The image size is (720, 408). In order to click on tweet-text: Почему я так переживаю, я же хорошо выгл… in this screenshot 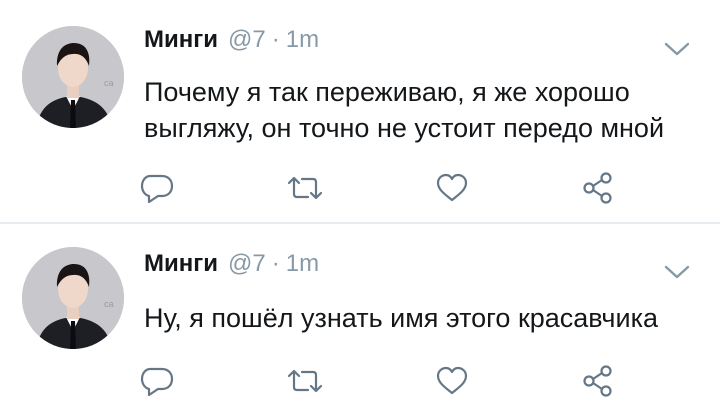, I will do `click(404, 110)`.